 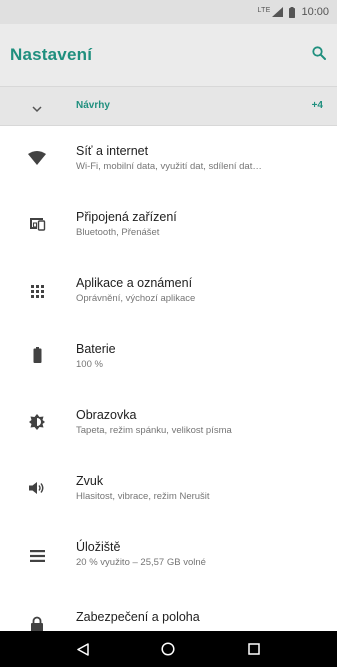 I want to click on devices-icon, so click(x=37, y=224).